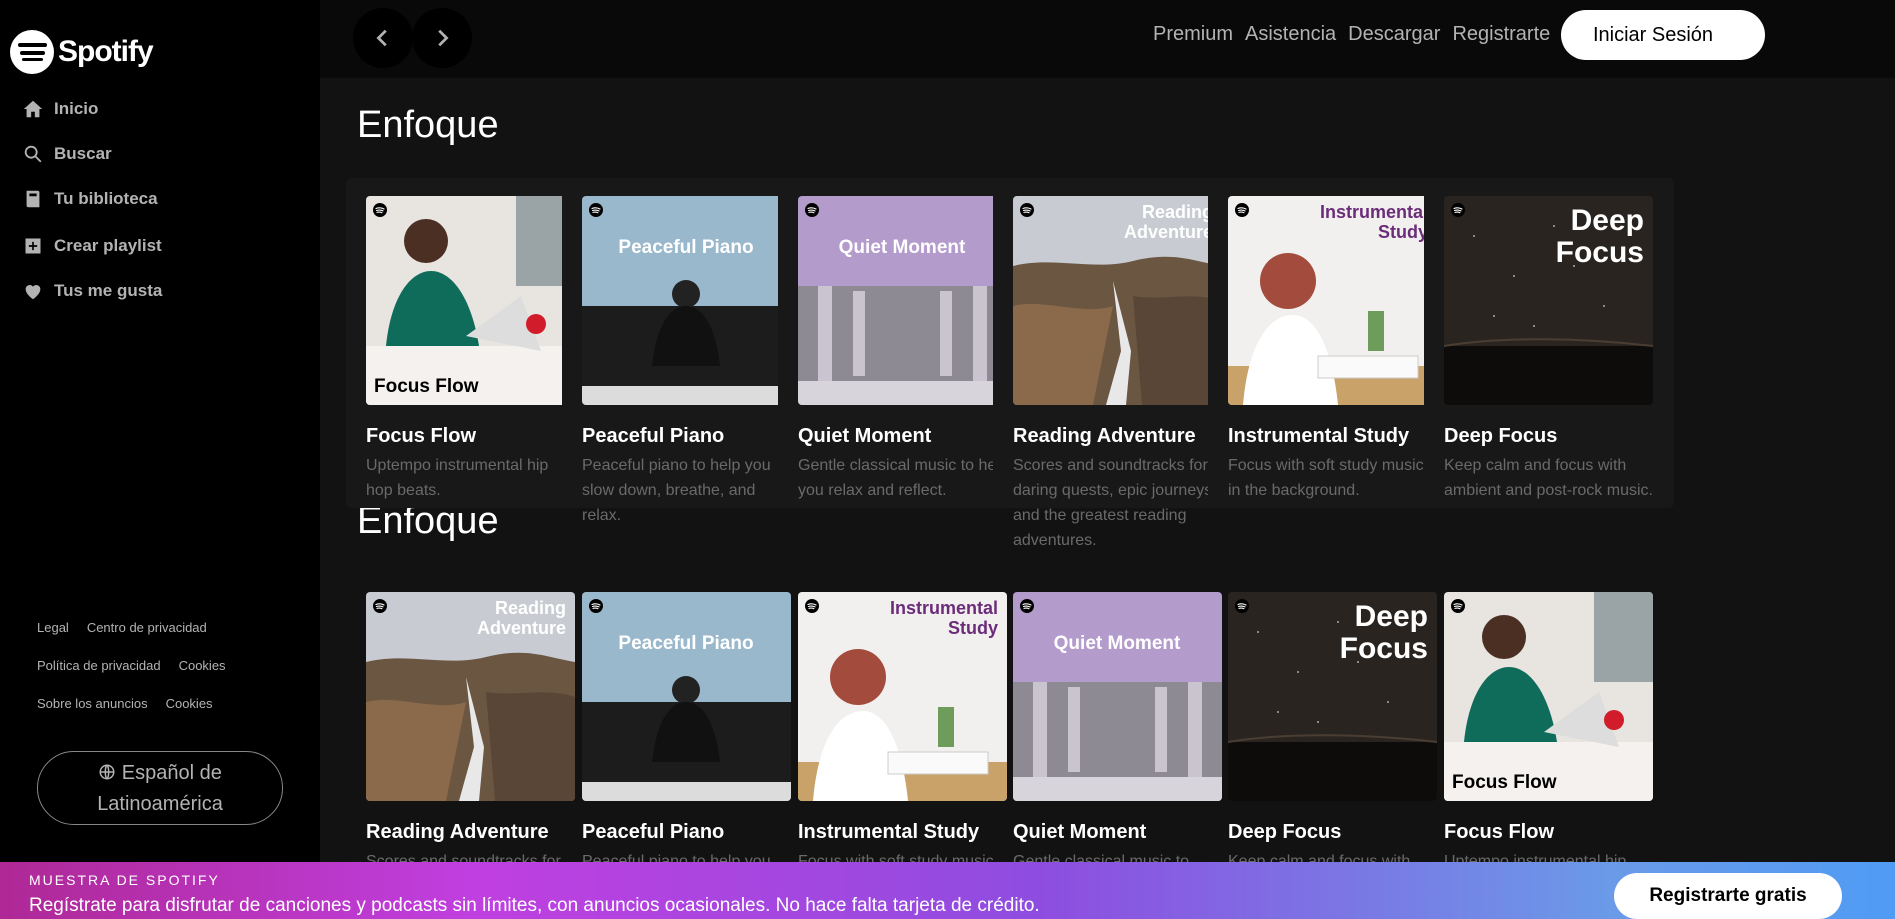 This screenshot has height=919, width=1895. I want to click on login-button: Iniciar Sesión, so click(1663, 35).